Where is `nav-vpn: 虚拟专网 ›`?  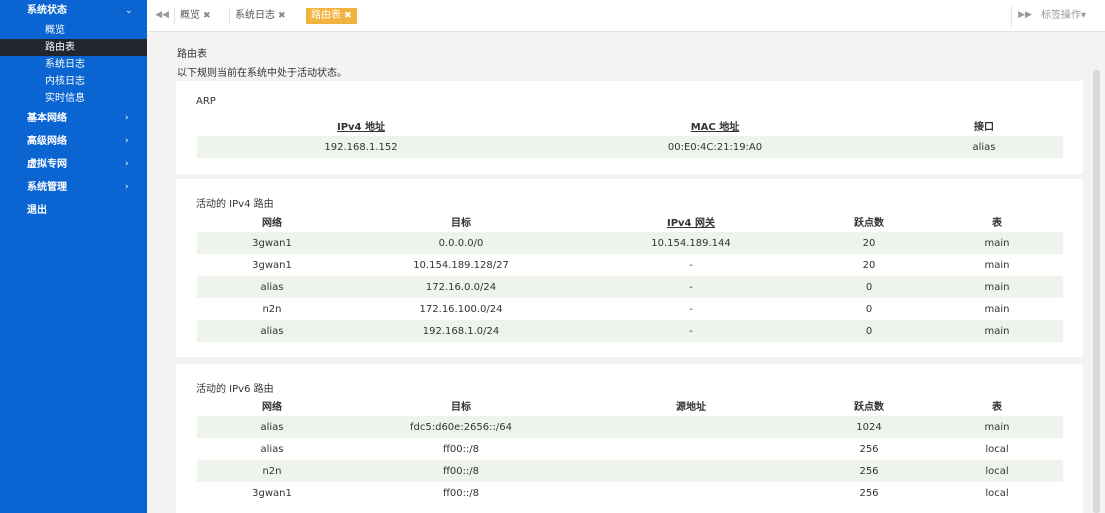 nav-vpn: 虚拟专网 › is located at coordinates (73, 164).